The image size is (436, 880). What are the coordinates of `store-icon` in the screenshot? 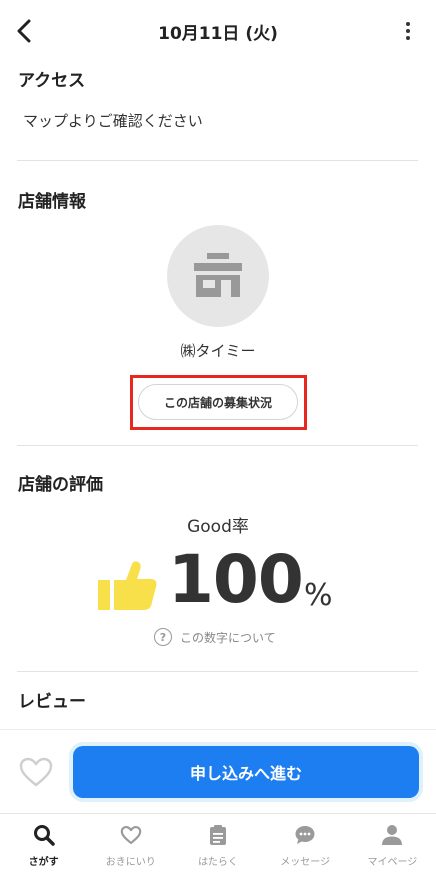 It's located at (218, 275).